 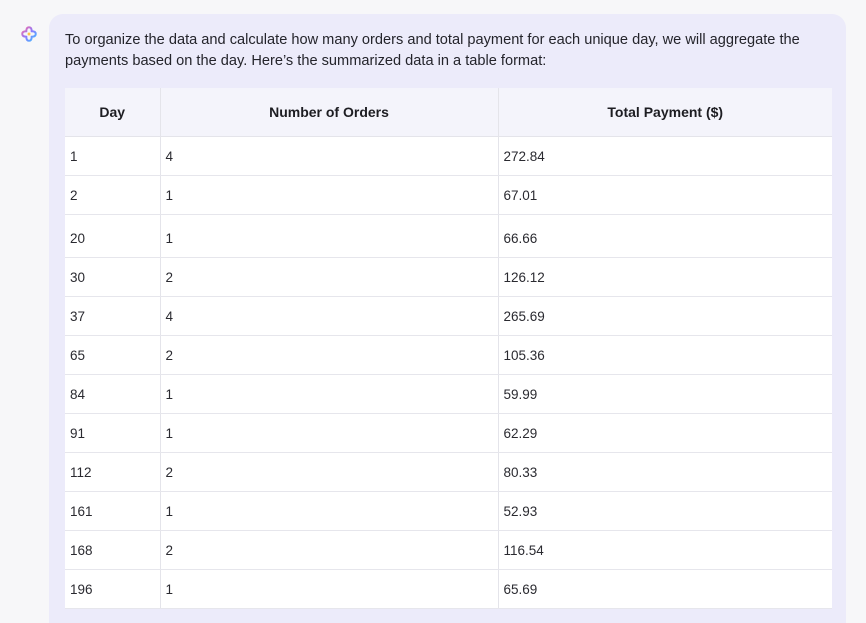 What do you see at coordinates (665, 316) in the screenshot?
I see `cell-payment: 265.69` at bounding box center [665, 316].